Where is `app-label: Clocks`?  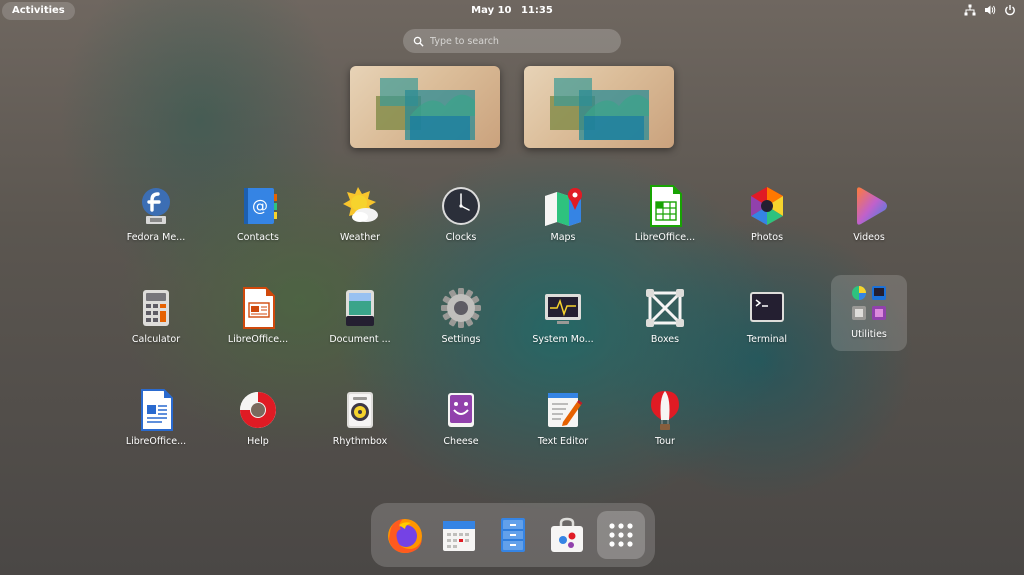 app-label: Clocks is located at coordinates (461, 237).